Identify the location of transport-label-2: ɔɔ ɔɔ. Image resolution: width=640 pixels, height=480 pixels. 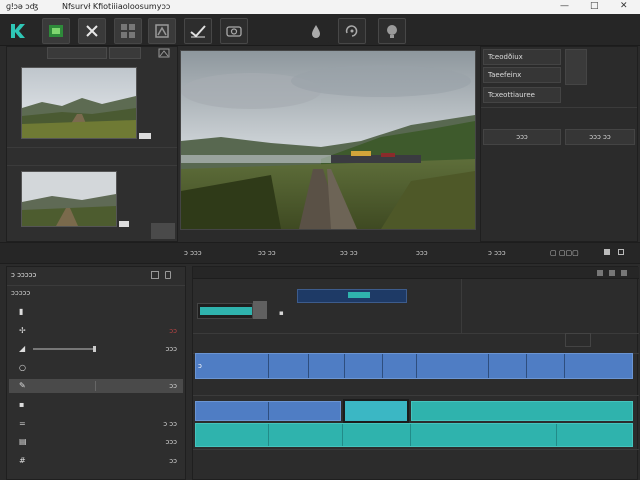
(267, 253).